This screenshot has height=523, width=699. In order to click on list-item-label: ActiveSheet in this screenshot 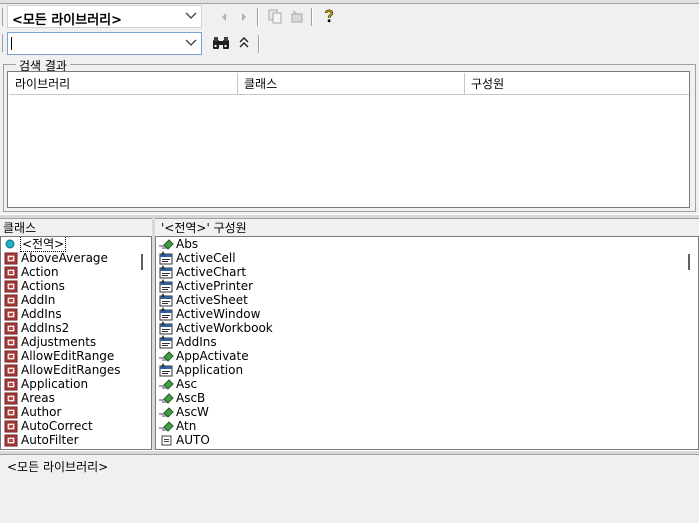, I will do `click(212, 300)`.